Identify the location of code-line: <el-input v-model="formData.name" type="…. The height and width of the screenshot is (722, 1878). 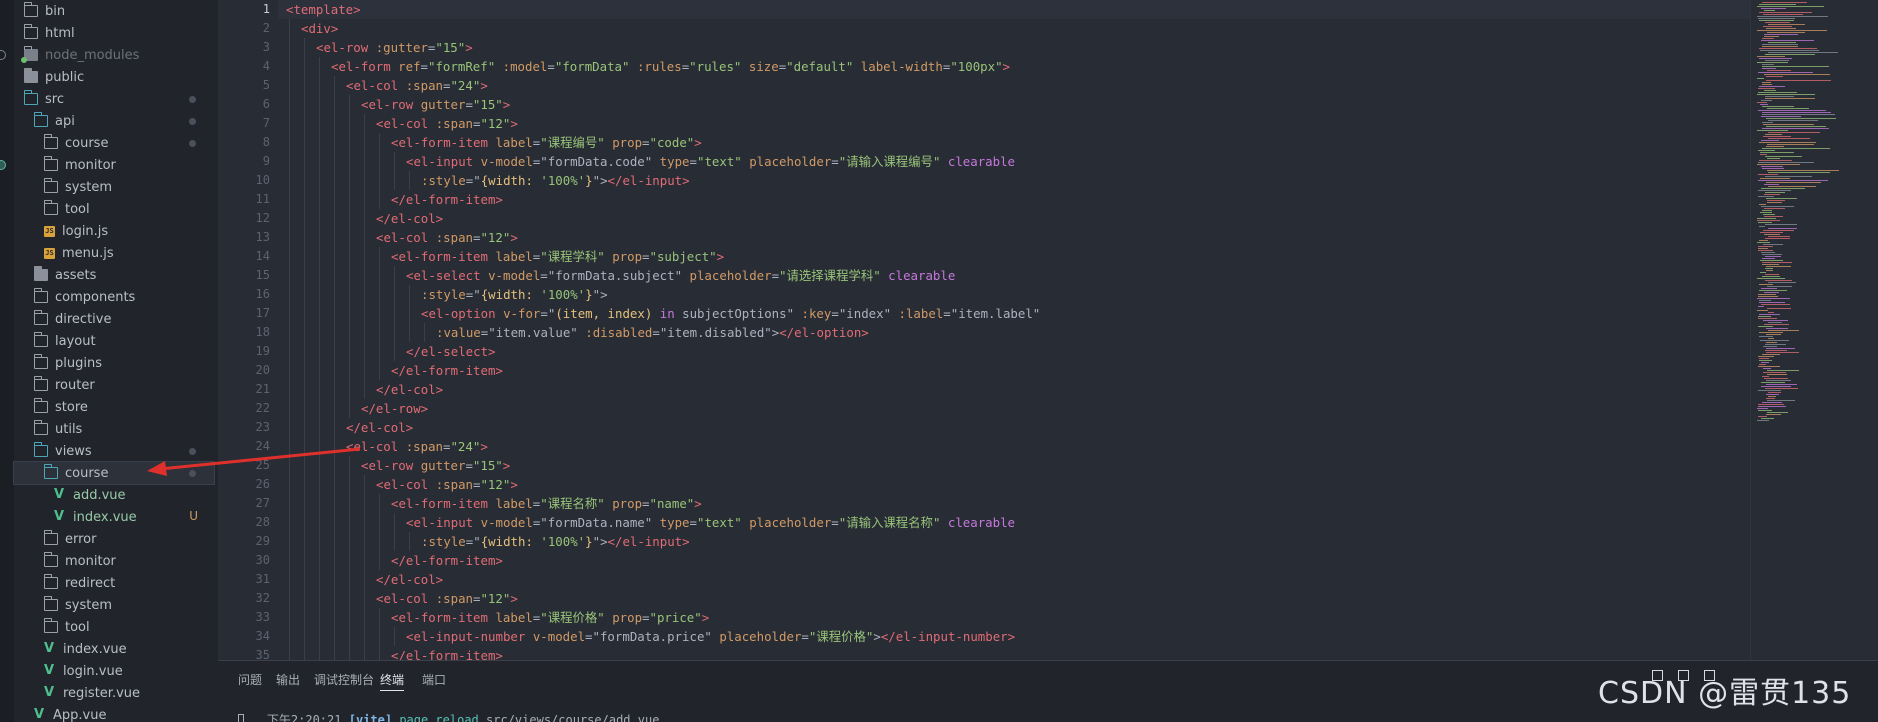
(710, 522).